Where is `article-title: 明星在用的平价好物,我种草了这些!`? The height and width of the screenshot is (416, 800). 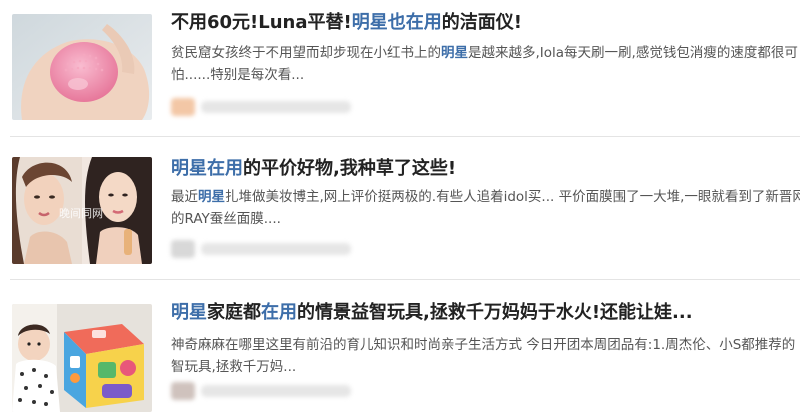
article-title: 明星在用的平价好物,我种草了这些! is located at coordinates (485, 169).